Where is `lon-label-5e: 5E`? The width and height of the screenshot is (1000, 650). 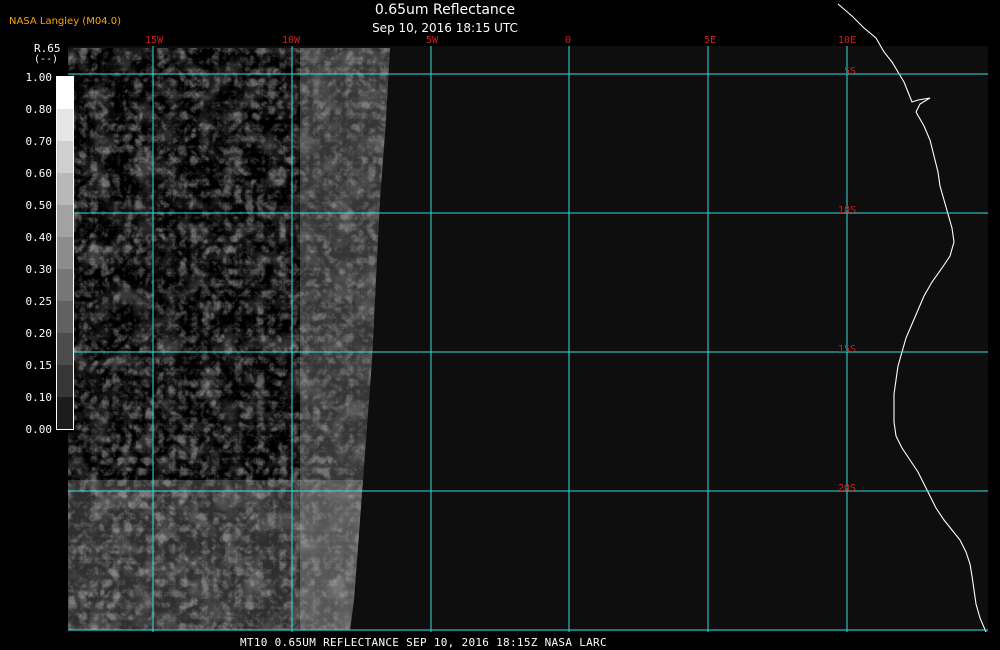
lon-label-5e: 5E is located at coordinates (710, 40).